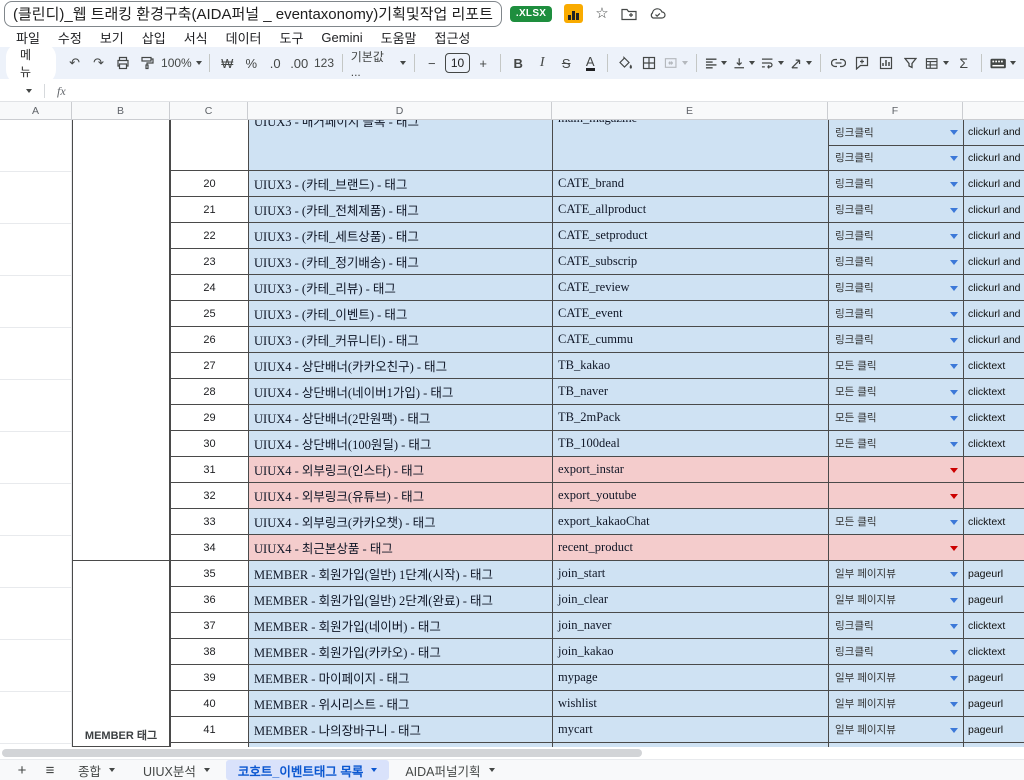  What do you see at coordinates (99, 63) in the screenshot?
I see `redo-icon: ↷` at bounding box center [99, 63].